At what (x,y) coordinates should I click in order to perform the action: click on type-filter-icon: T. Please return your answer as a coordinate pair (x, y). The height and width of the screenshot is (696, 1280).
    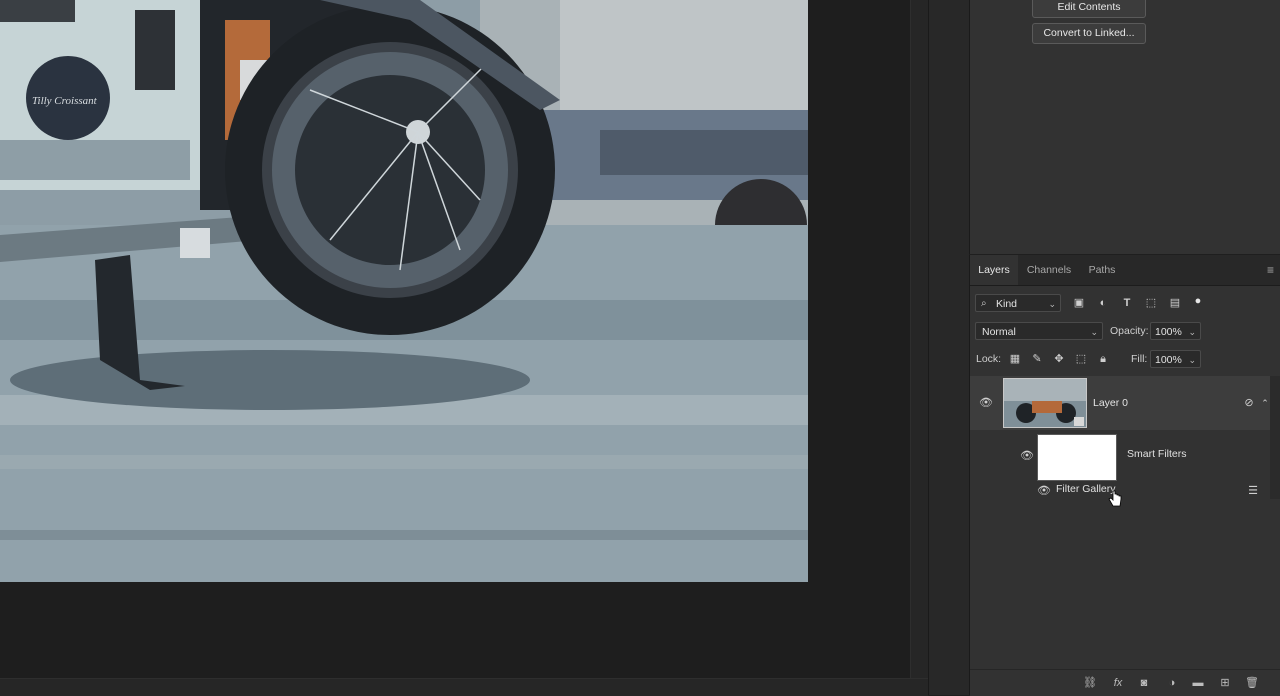
    Looking at the image, I should click on (1127, 303).